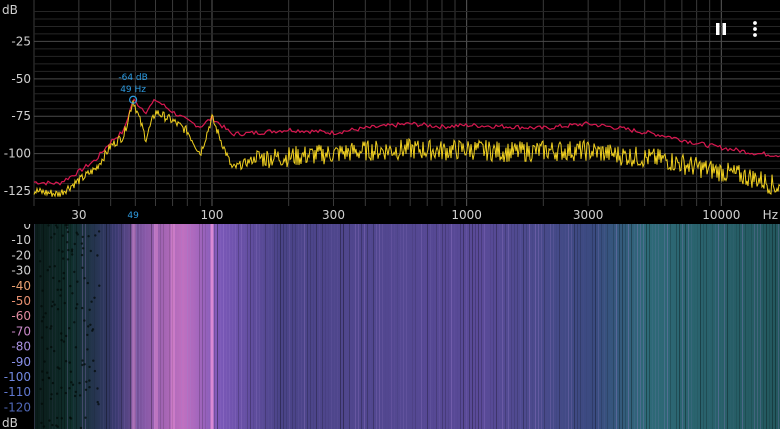 This screenshot has width=780, height=429. Describe the element at coordinates (21, 271) in the screenshot. I see `spectrogram-scale-label: -30` at that location.